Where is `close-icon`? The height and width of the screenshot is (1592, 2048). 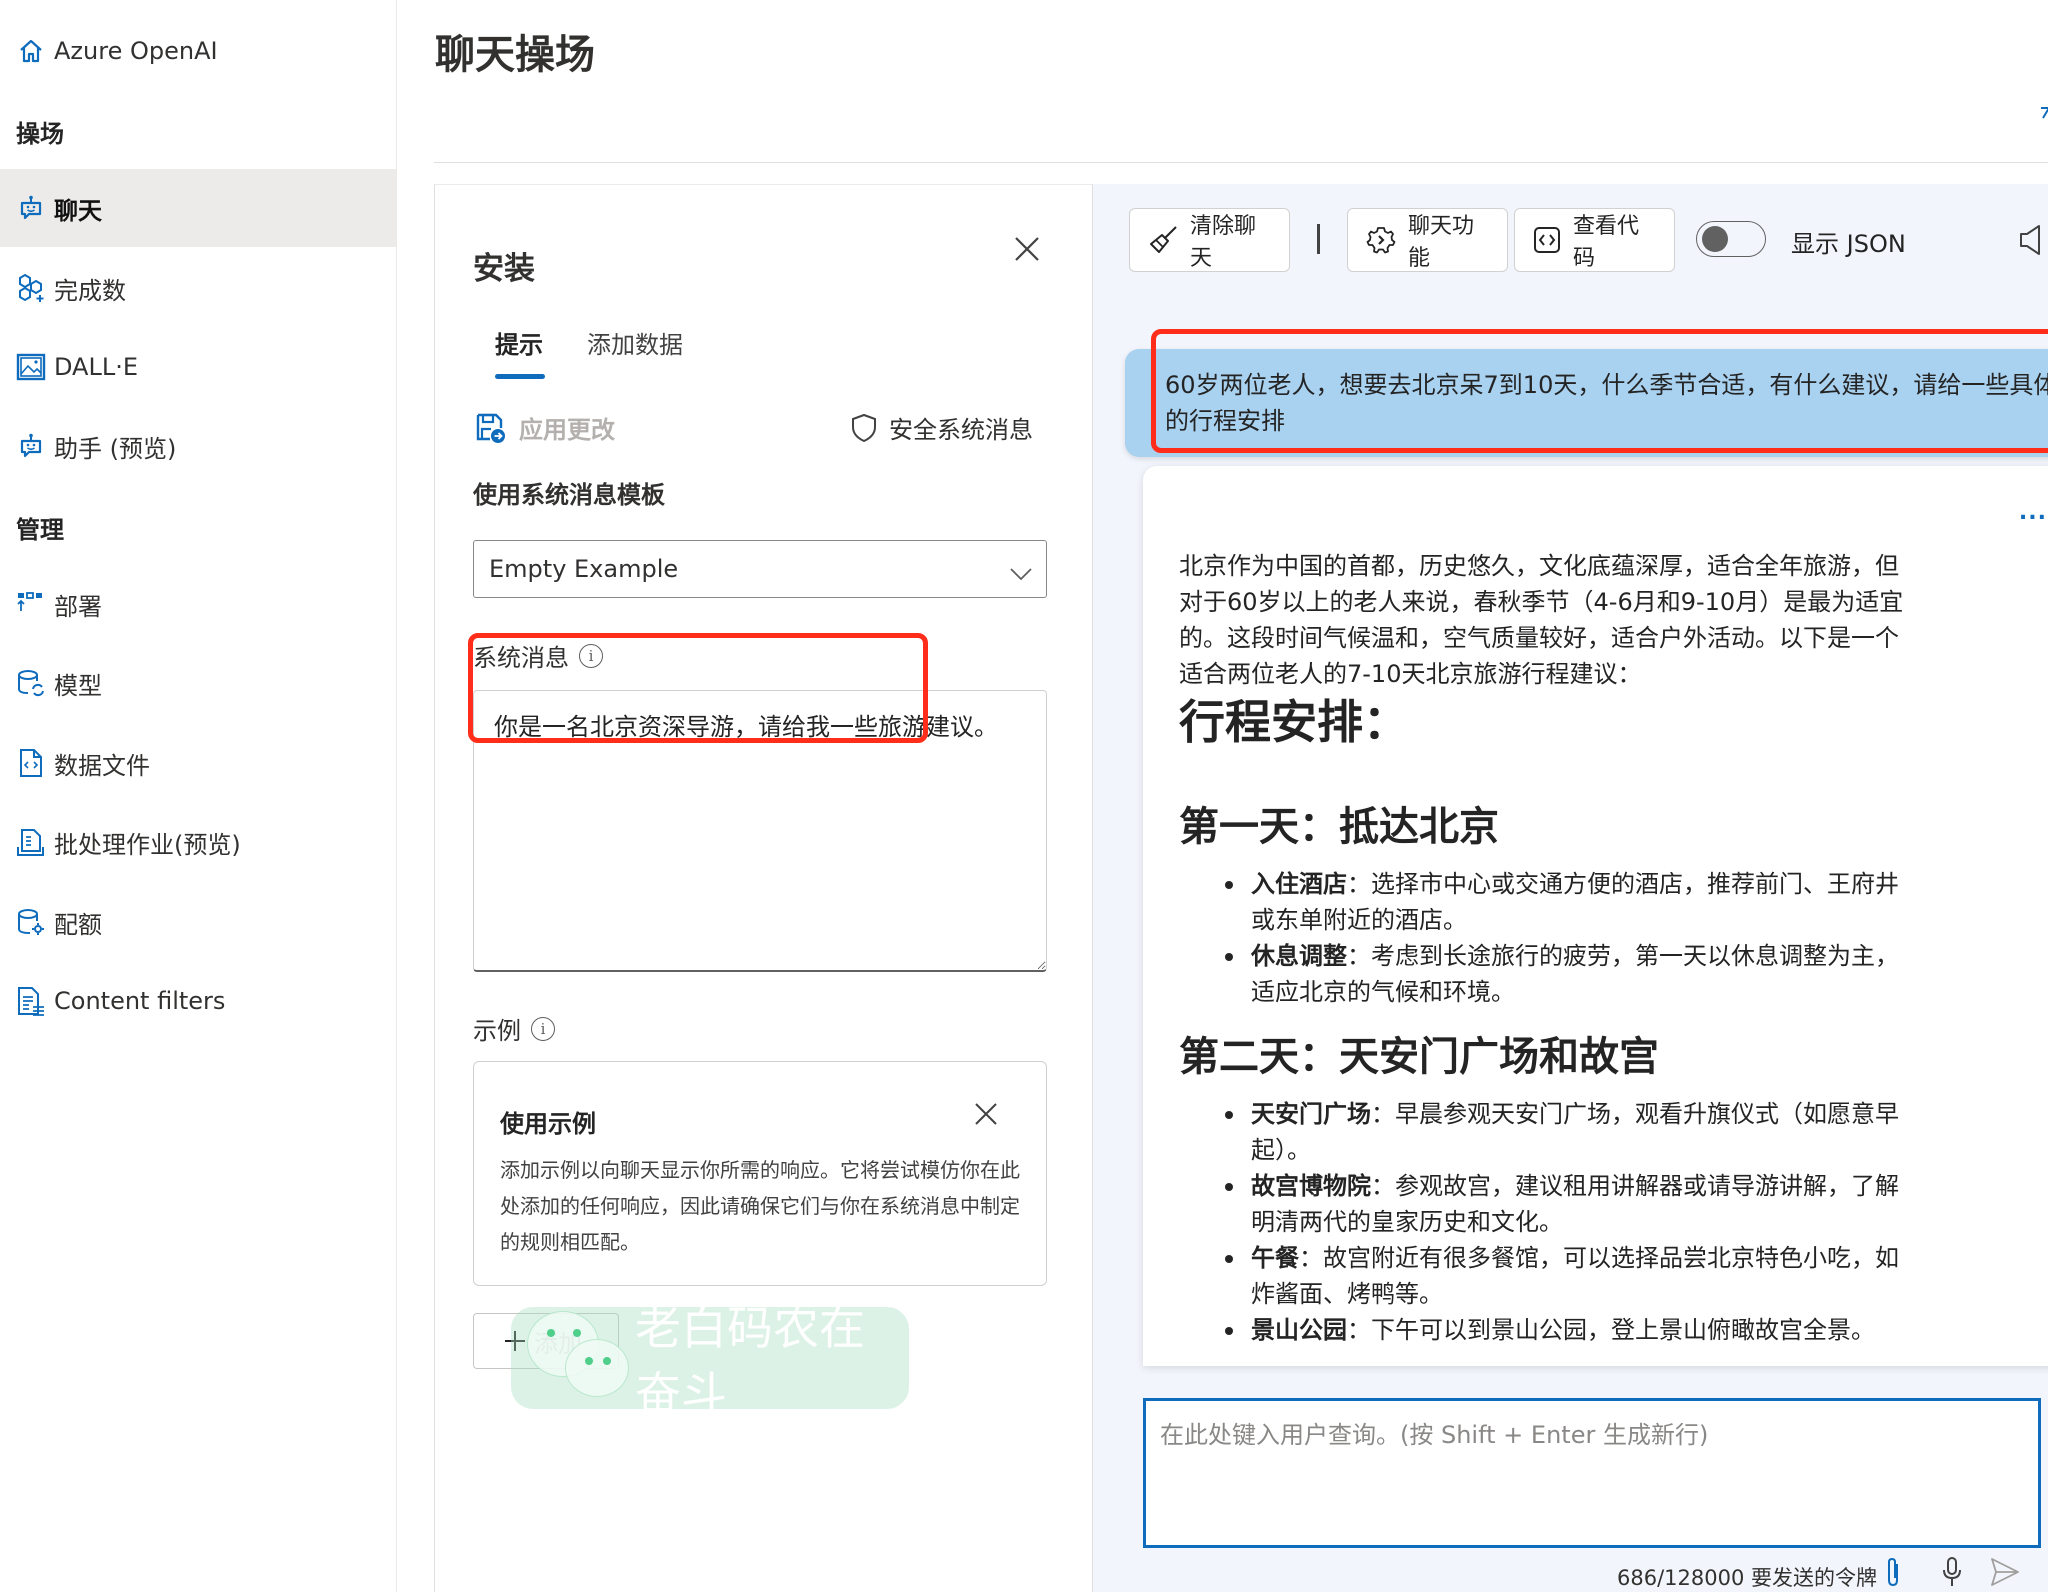
close-icon is located at coordinates (986, 1114).